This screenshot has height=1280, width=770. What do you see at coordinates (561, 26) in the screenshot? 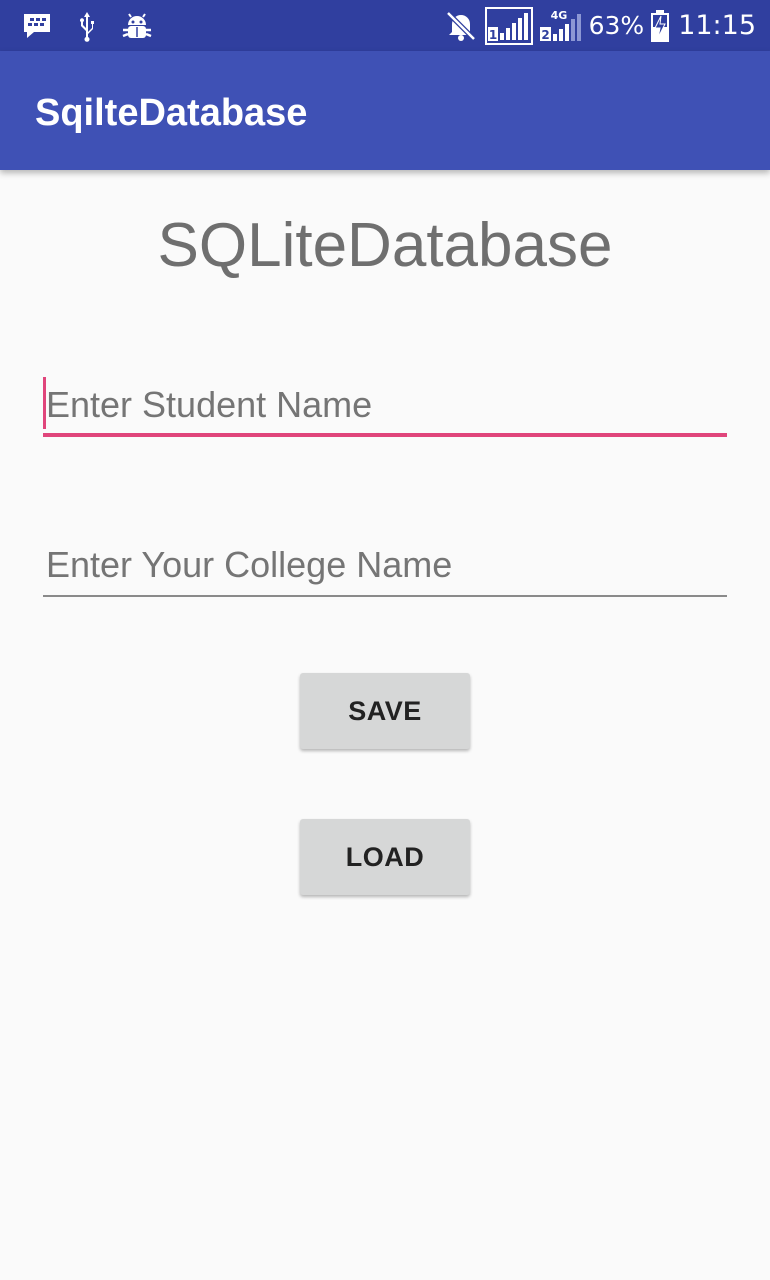
I see `signal-sim2-4g-icon: 2 4G` at bounding box center [561, 26].